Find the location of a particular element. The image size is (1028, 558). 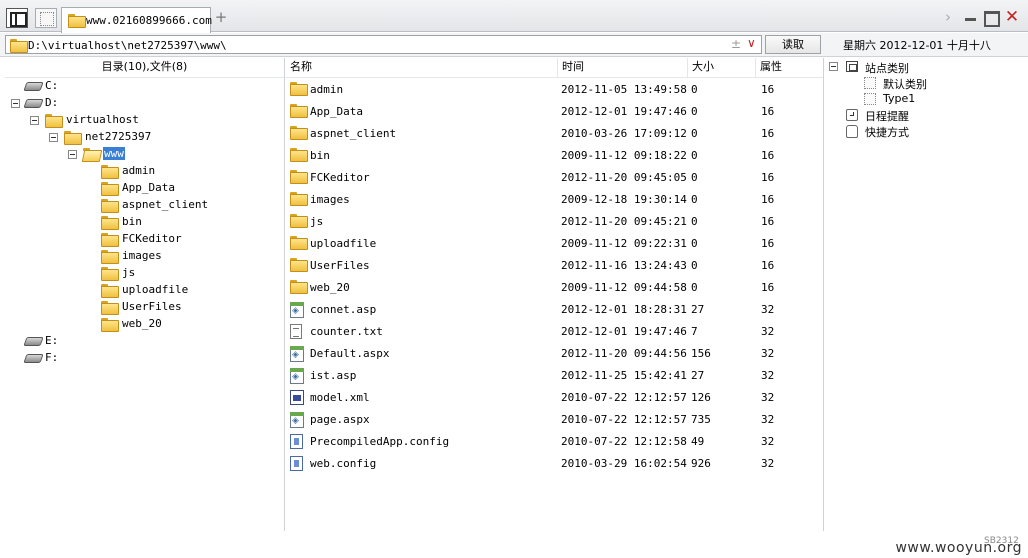

tab-active: www.02160899666.com is located at coordinates (136, 20).